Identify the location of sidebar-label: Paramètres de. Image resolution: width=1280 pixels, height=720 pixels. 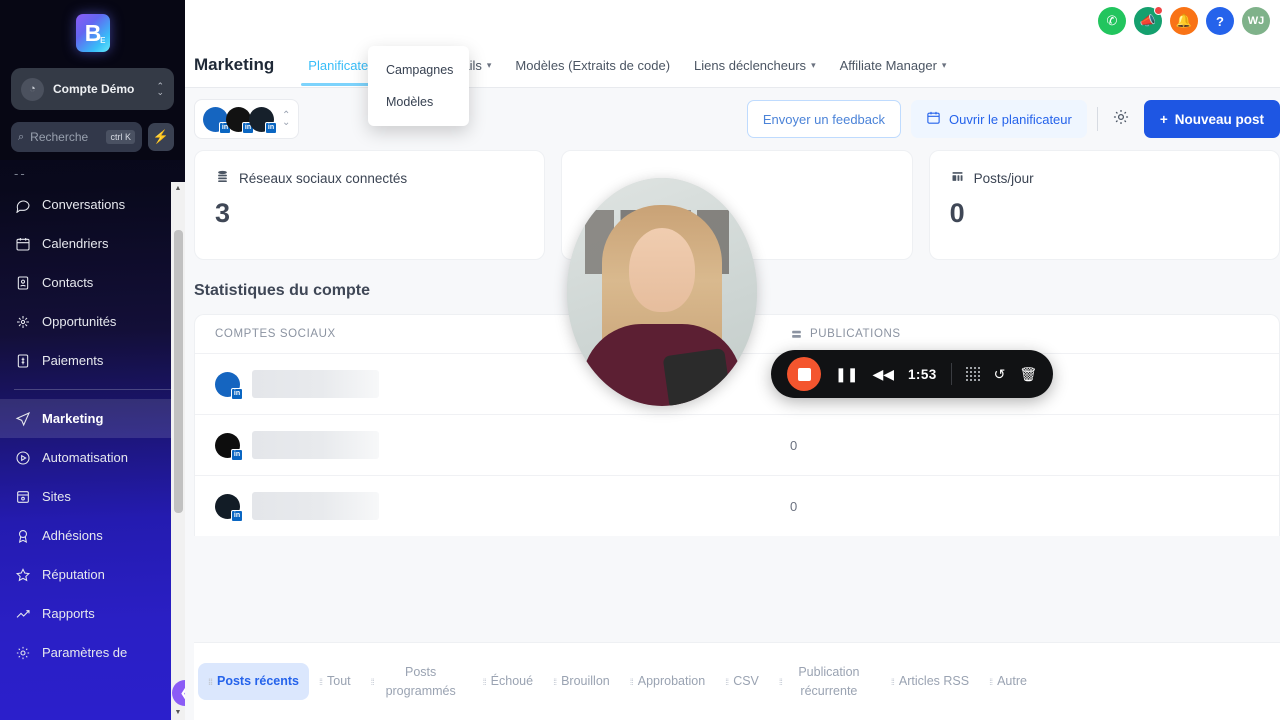
(85, 652).